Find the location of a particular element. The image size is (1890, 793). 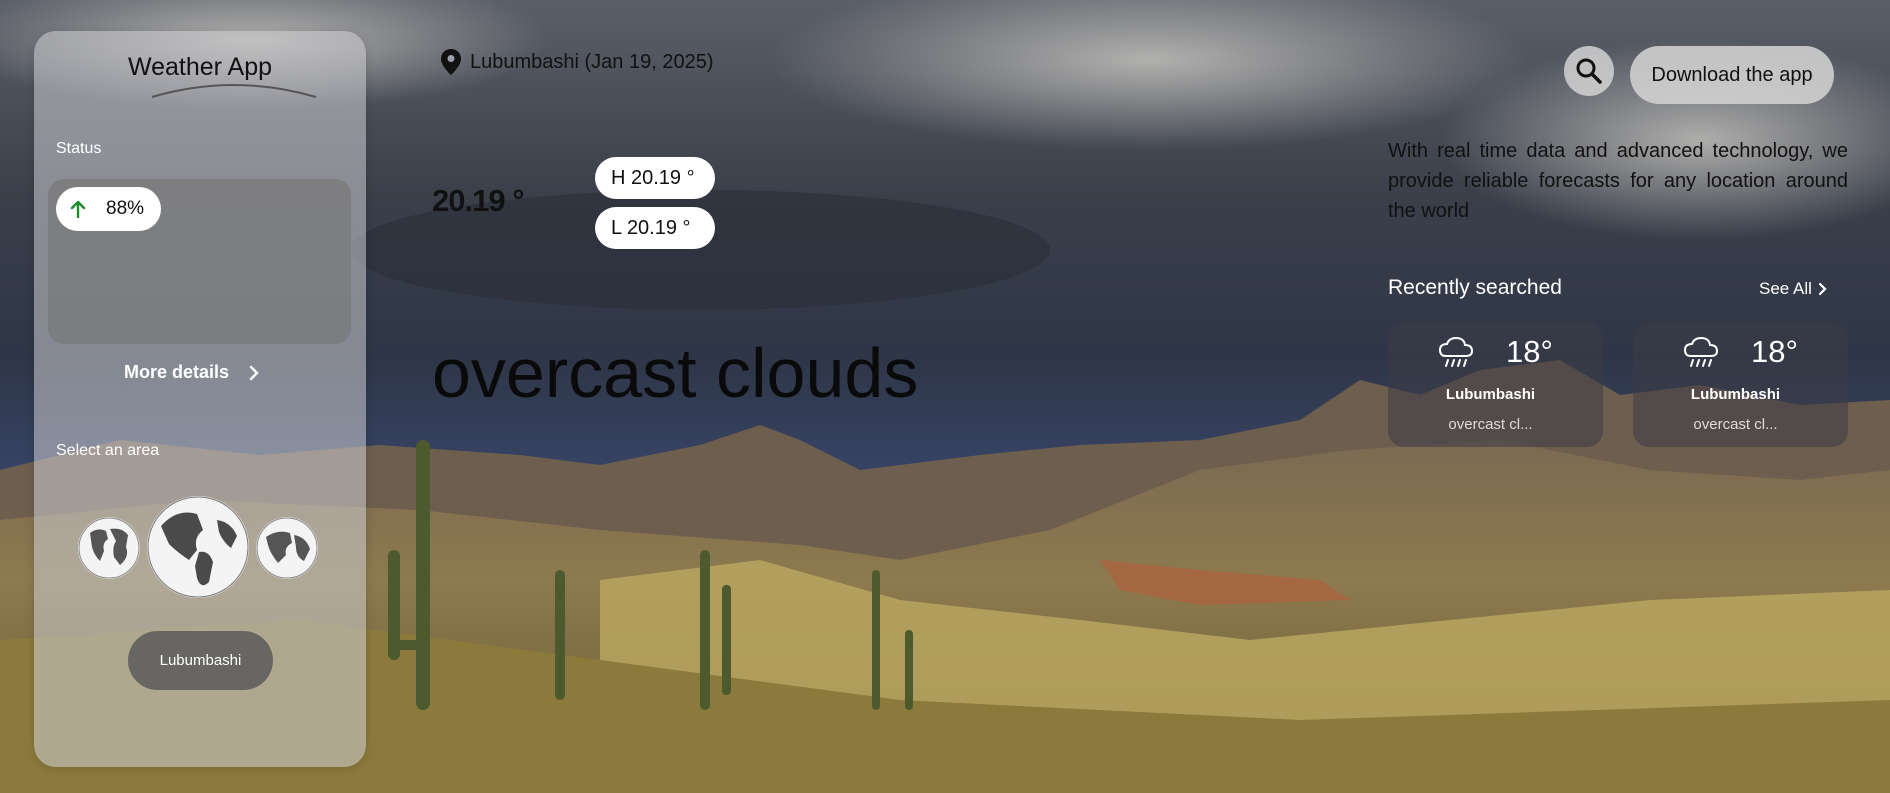

globe-asia-icon is located at coordinates (287, 548).